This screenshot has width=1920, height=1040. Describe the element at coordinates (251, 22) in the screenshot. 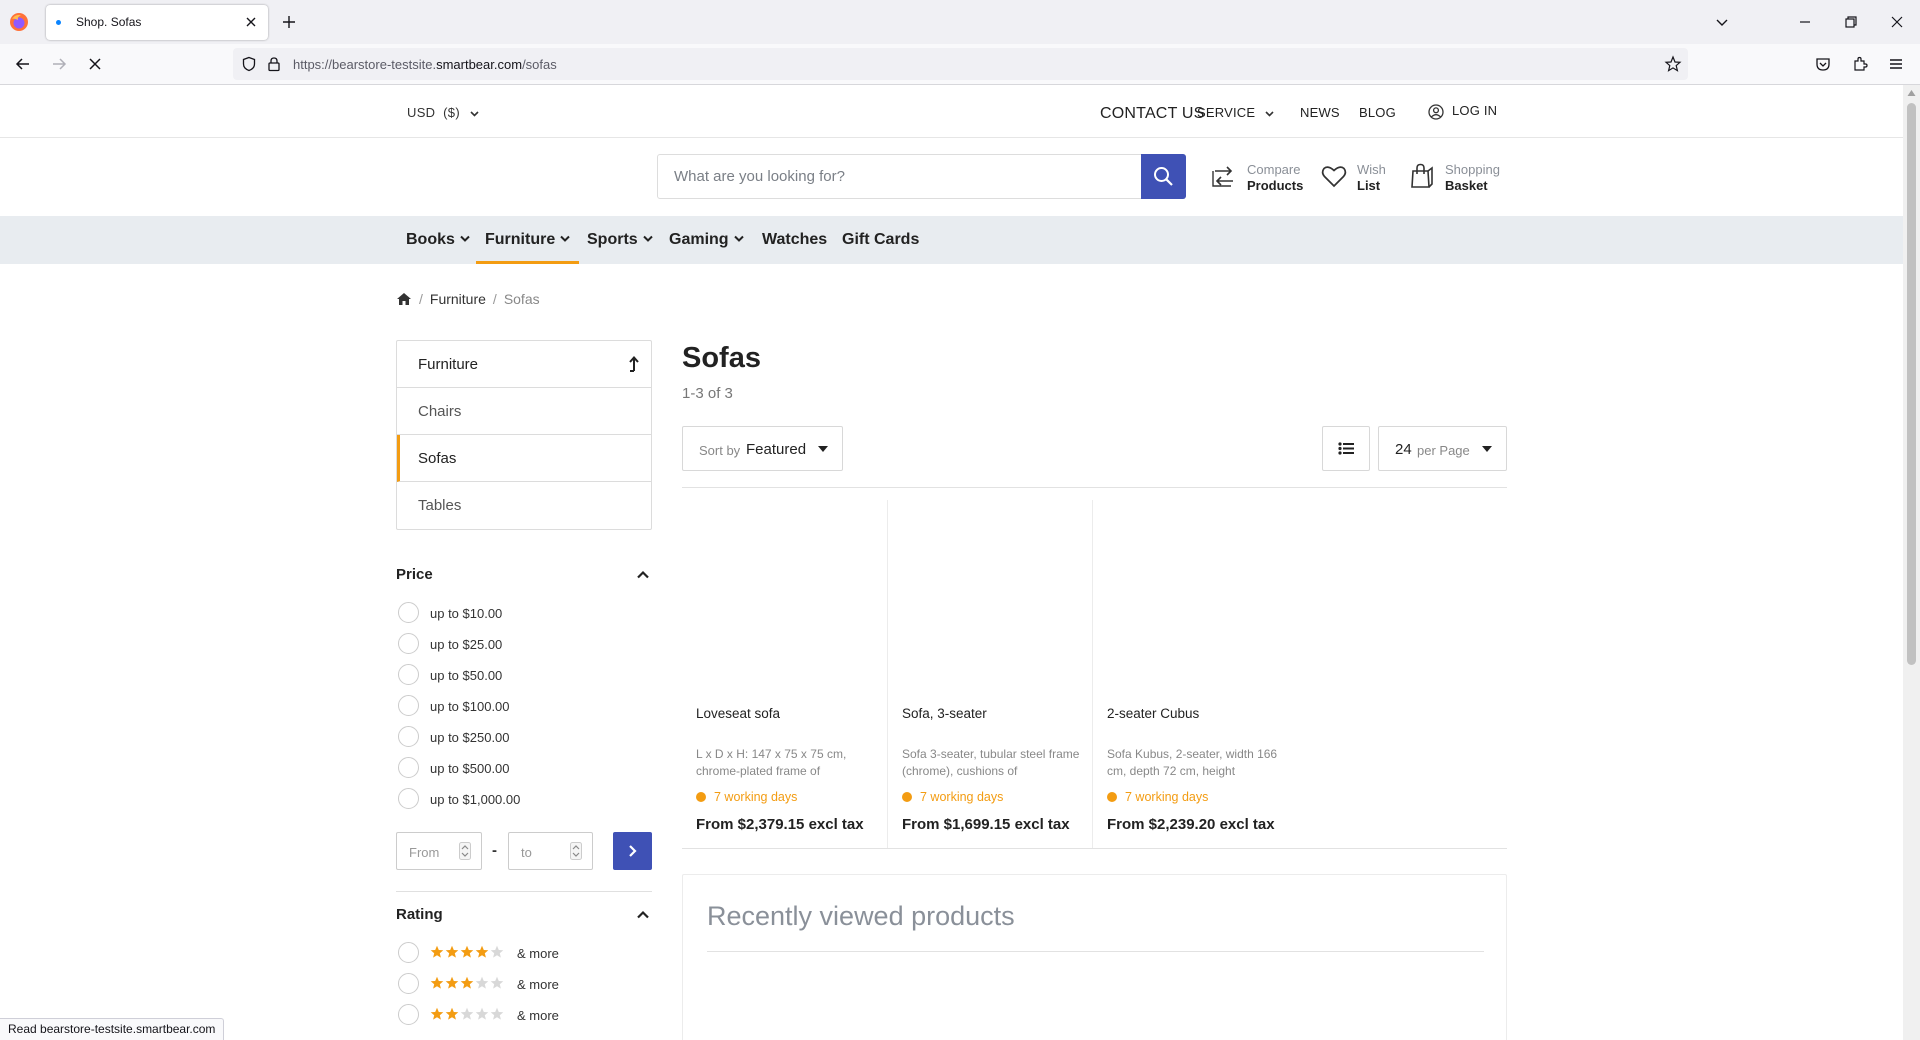

I see `tab-close-icon` at that location.